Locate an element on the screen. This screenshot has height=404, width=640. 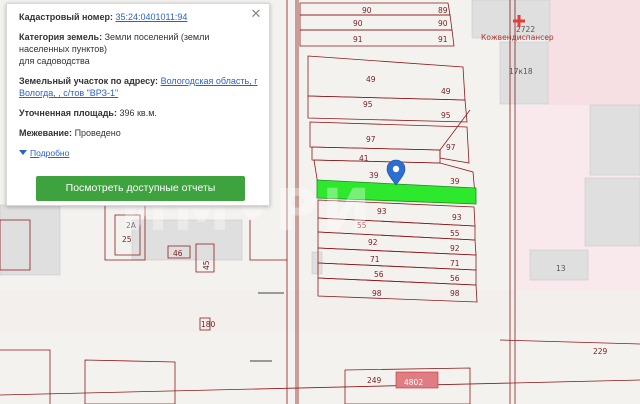
label-71b: 71 is located at coordinates (455, 263).